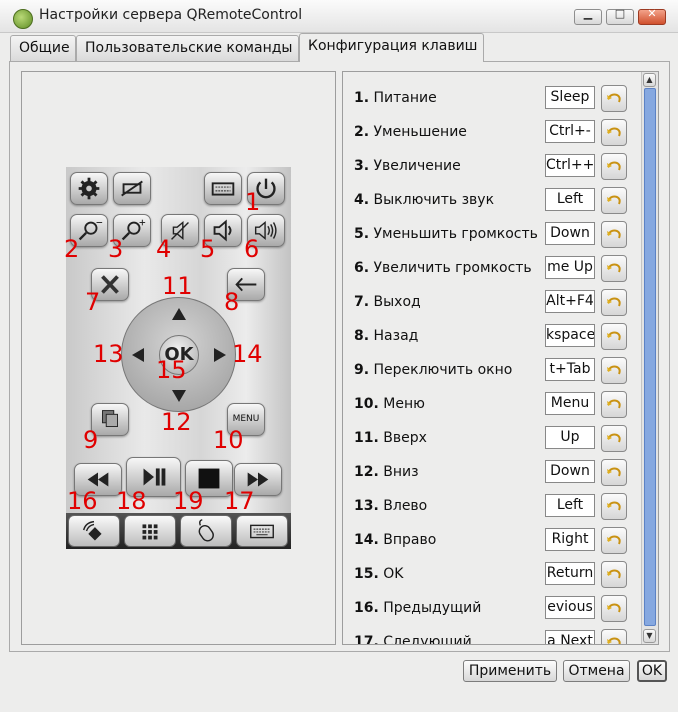 The image size is (678, 712). I want to click on maximize-icon: □, so click(620, 13).